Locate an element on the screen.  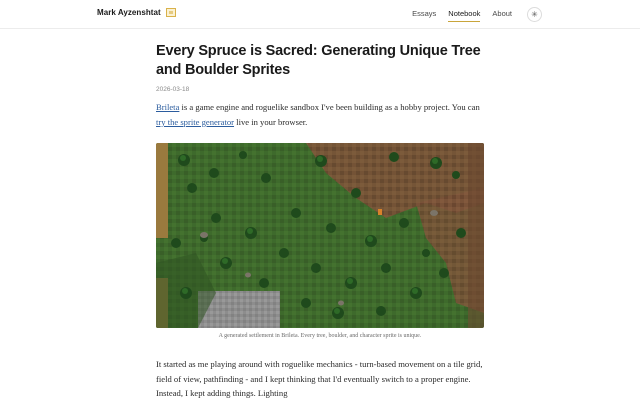
sun-icon: ✳ is located at coordinates (534, 14).